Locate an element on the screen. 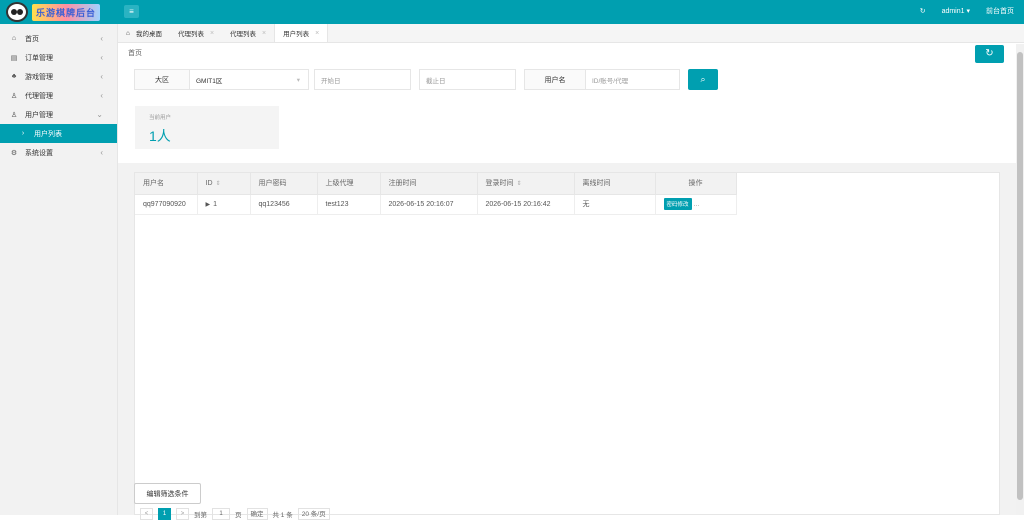 This screenshot has width=1024, height=520. current-users-card: 当前用户 1人 is located at coordinates (207, 127).